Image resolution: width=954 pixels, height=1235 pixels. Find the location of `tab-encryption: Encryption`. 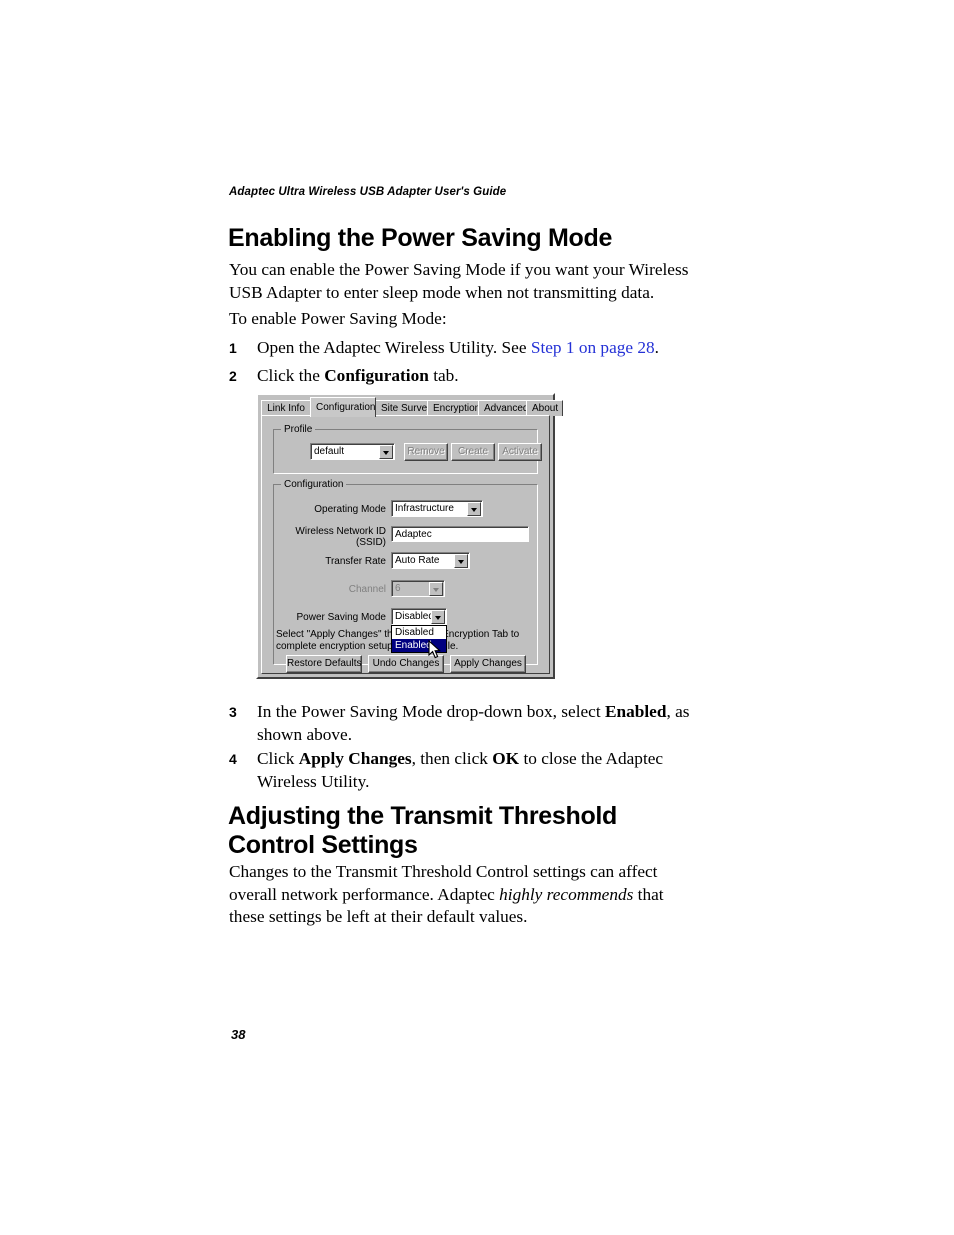

tab-encryption: Encryption is located at coordinates (453, 408).